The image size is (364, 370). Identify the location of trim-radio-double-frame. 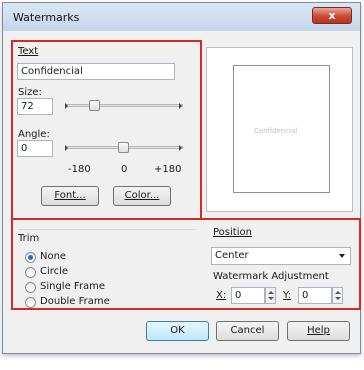
(30, 302).